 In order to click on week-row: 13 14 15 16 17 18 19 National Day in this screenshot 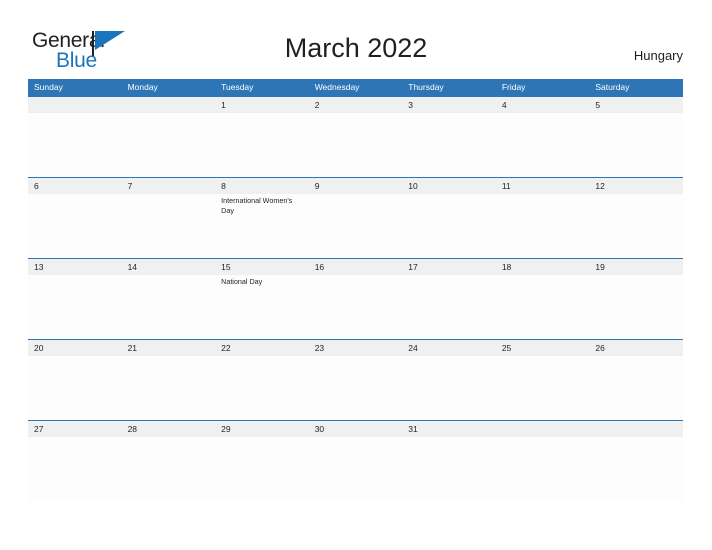, I will do `click(355, 298)`.